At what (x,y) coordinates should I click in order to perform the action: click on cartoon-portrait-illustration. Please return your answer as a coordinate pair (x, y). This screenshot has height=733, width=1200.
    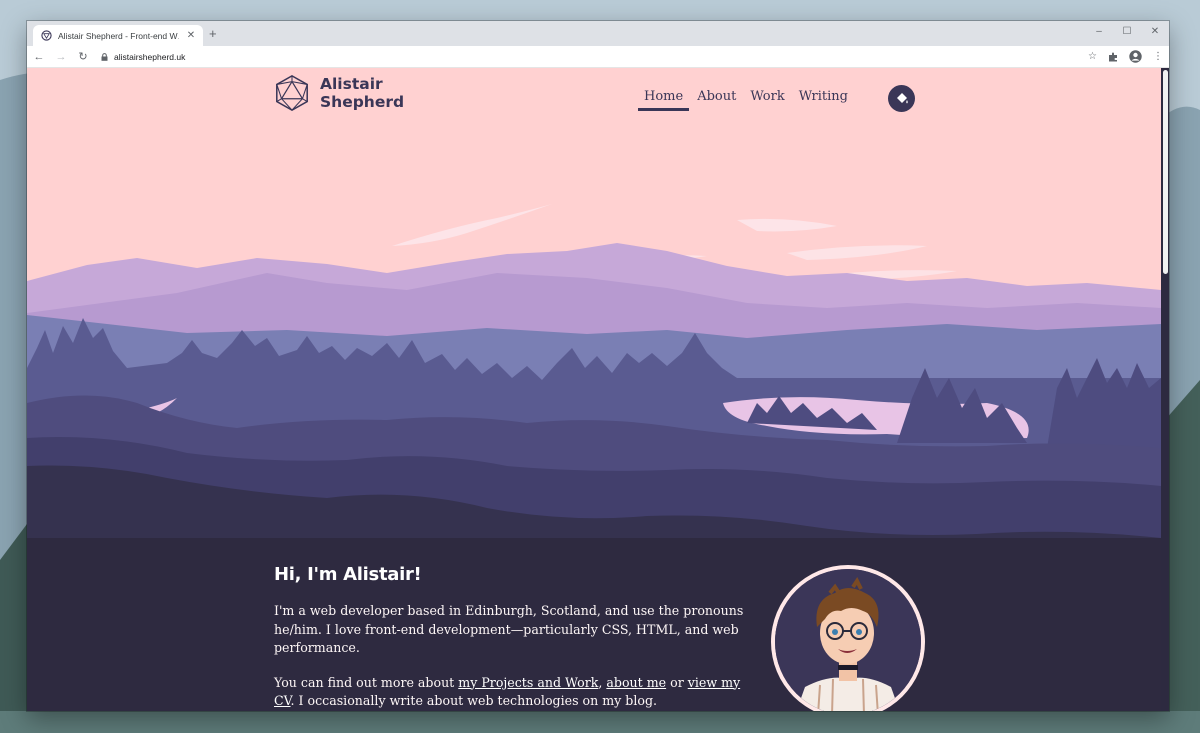
    Looking at the image, I should click on (848, 640).